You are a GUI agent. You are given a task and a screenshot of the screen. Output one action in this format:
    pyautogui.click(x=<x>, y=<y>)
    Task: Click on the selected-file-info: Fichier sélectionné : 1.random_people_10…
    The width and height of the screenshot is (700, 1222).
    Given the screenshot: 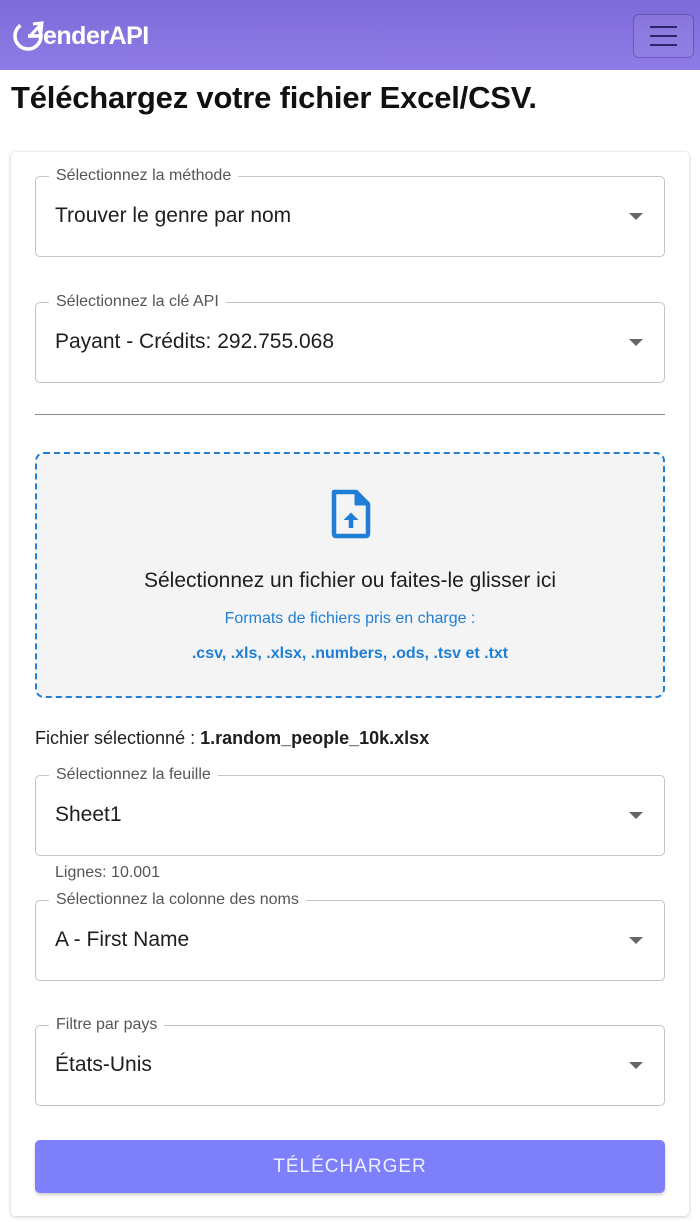 What is the action you would take?
    pyautogui.click(x=232, y=738)
    